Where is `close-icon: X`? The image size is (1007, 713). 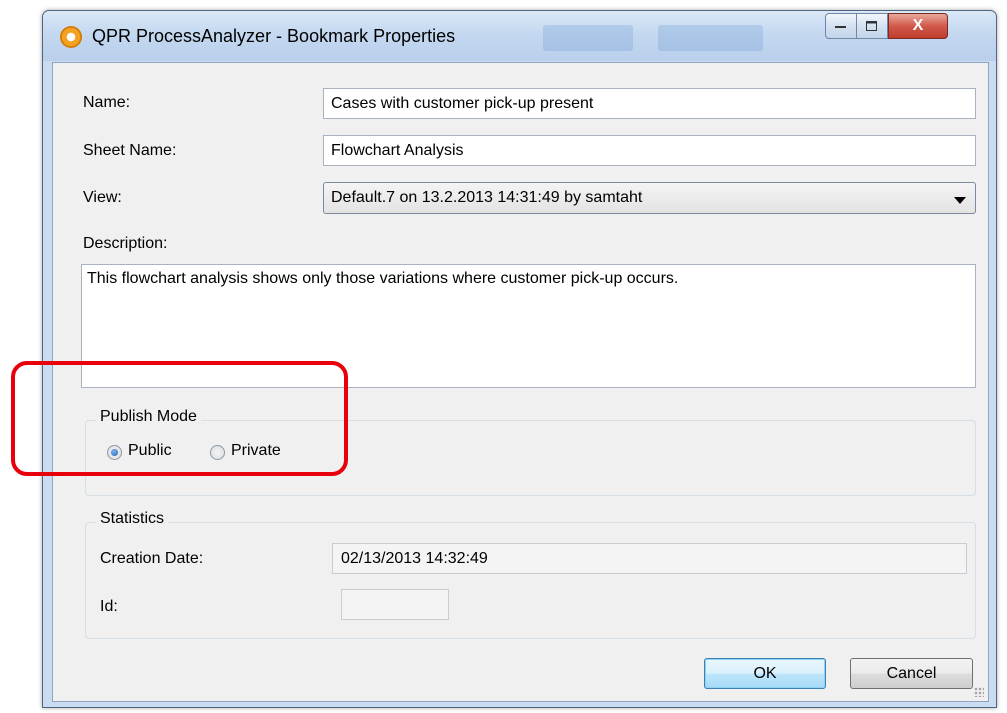 close-icon: X is located at coordinates (918, 25).